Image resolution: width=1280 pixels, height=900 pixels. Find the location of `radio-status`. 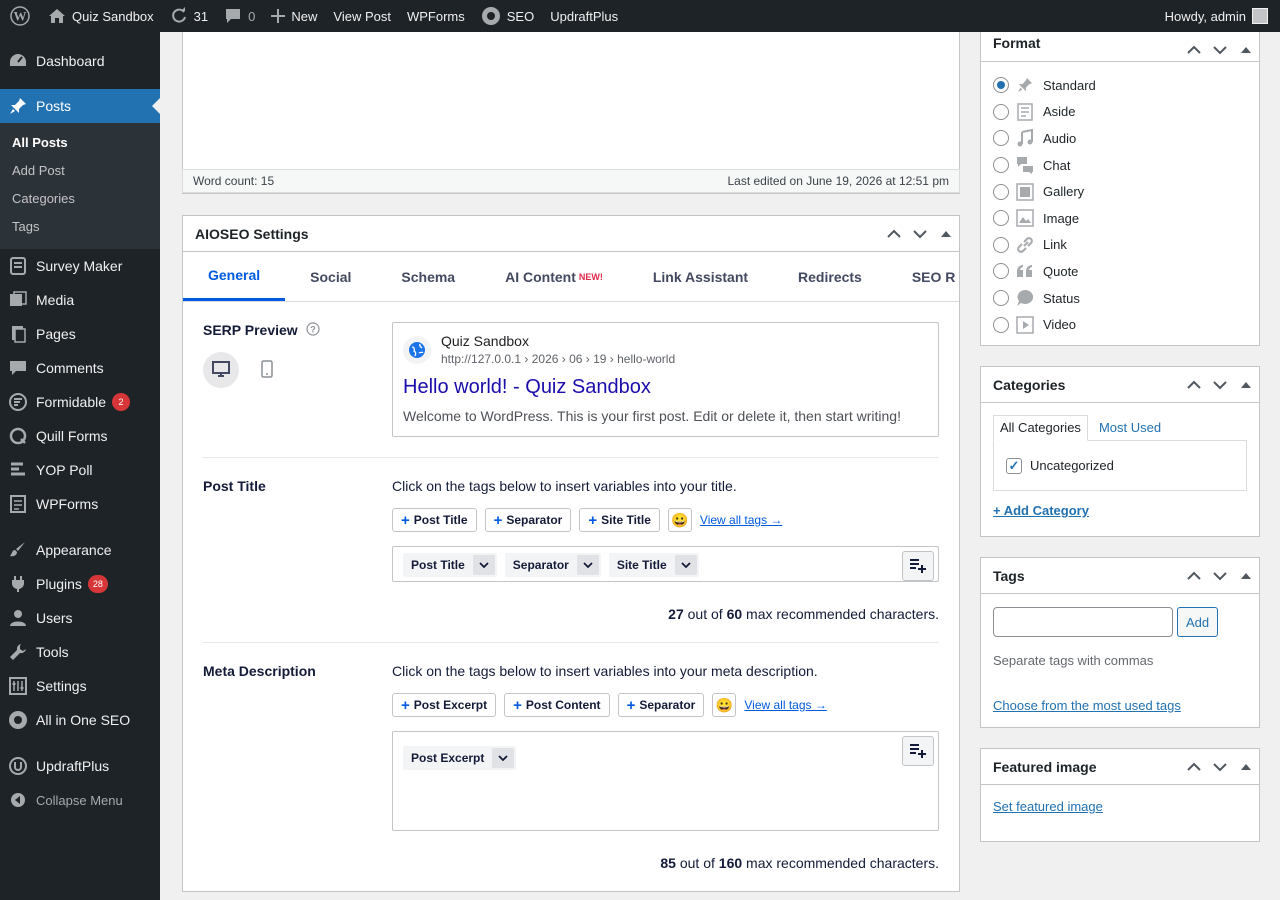

radio-status is located at coordinates (1001, 298).